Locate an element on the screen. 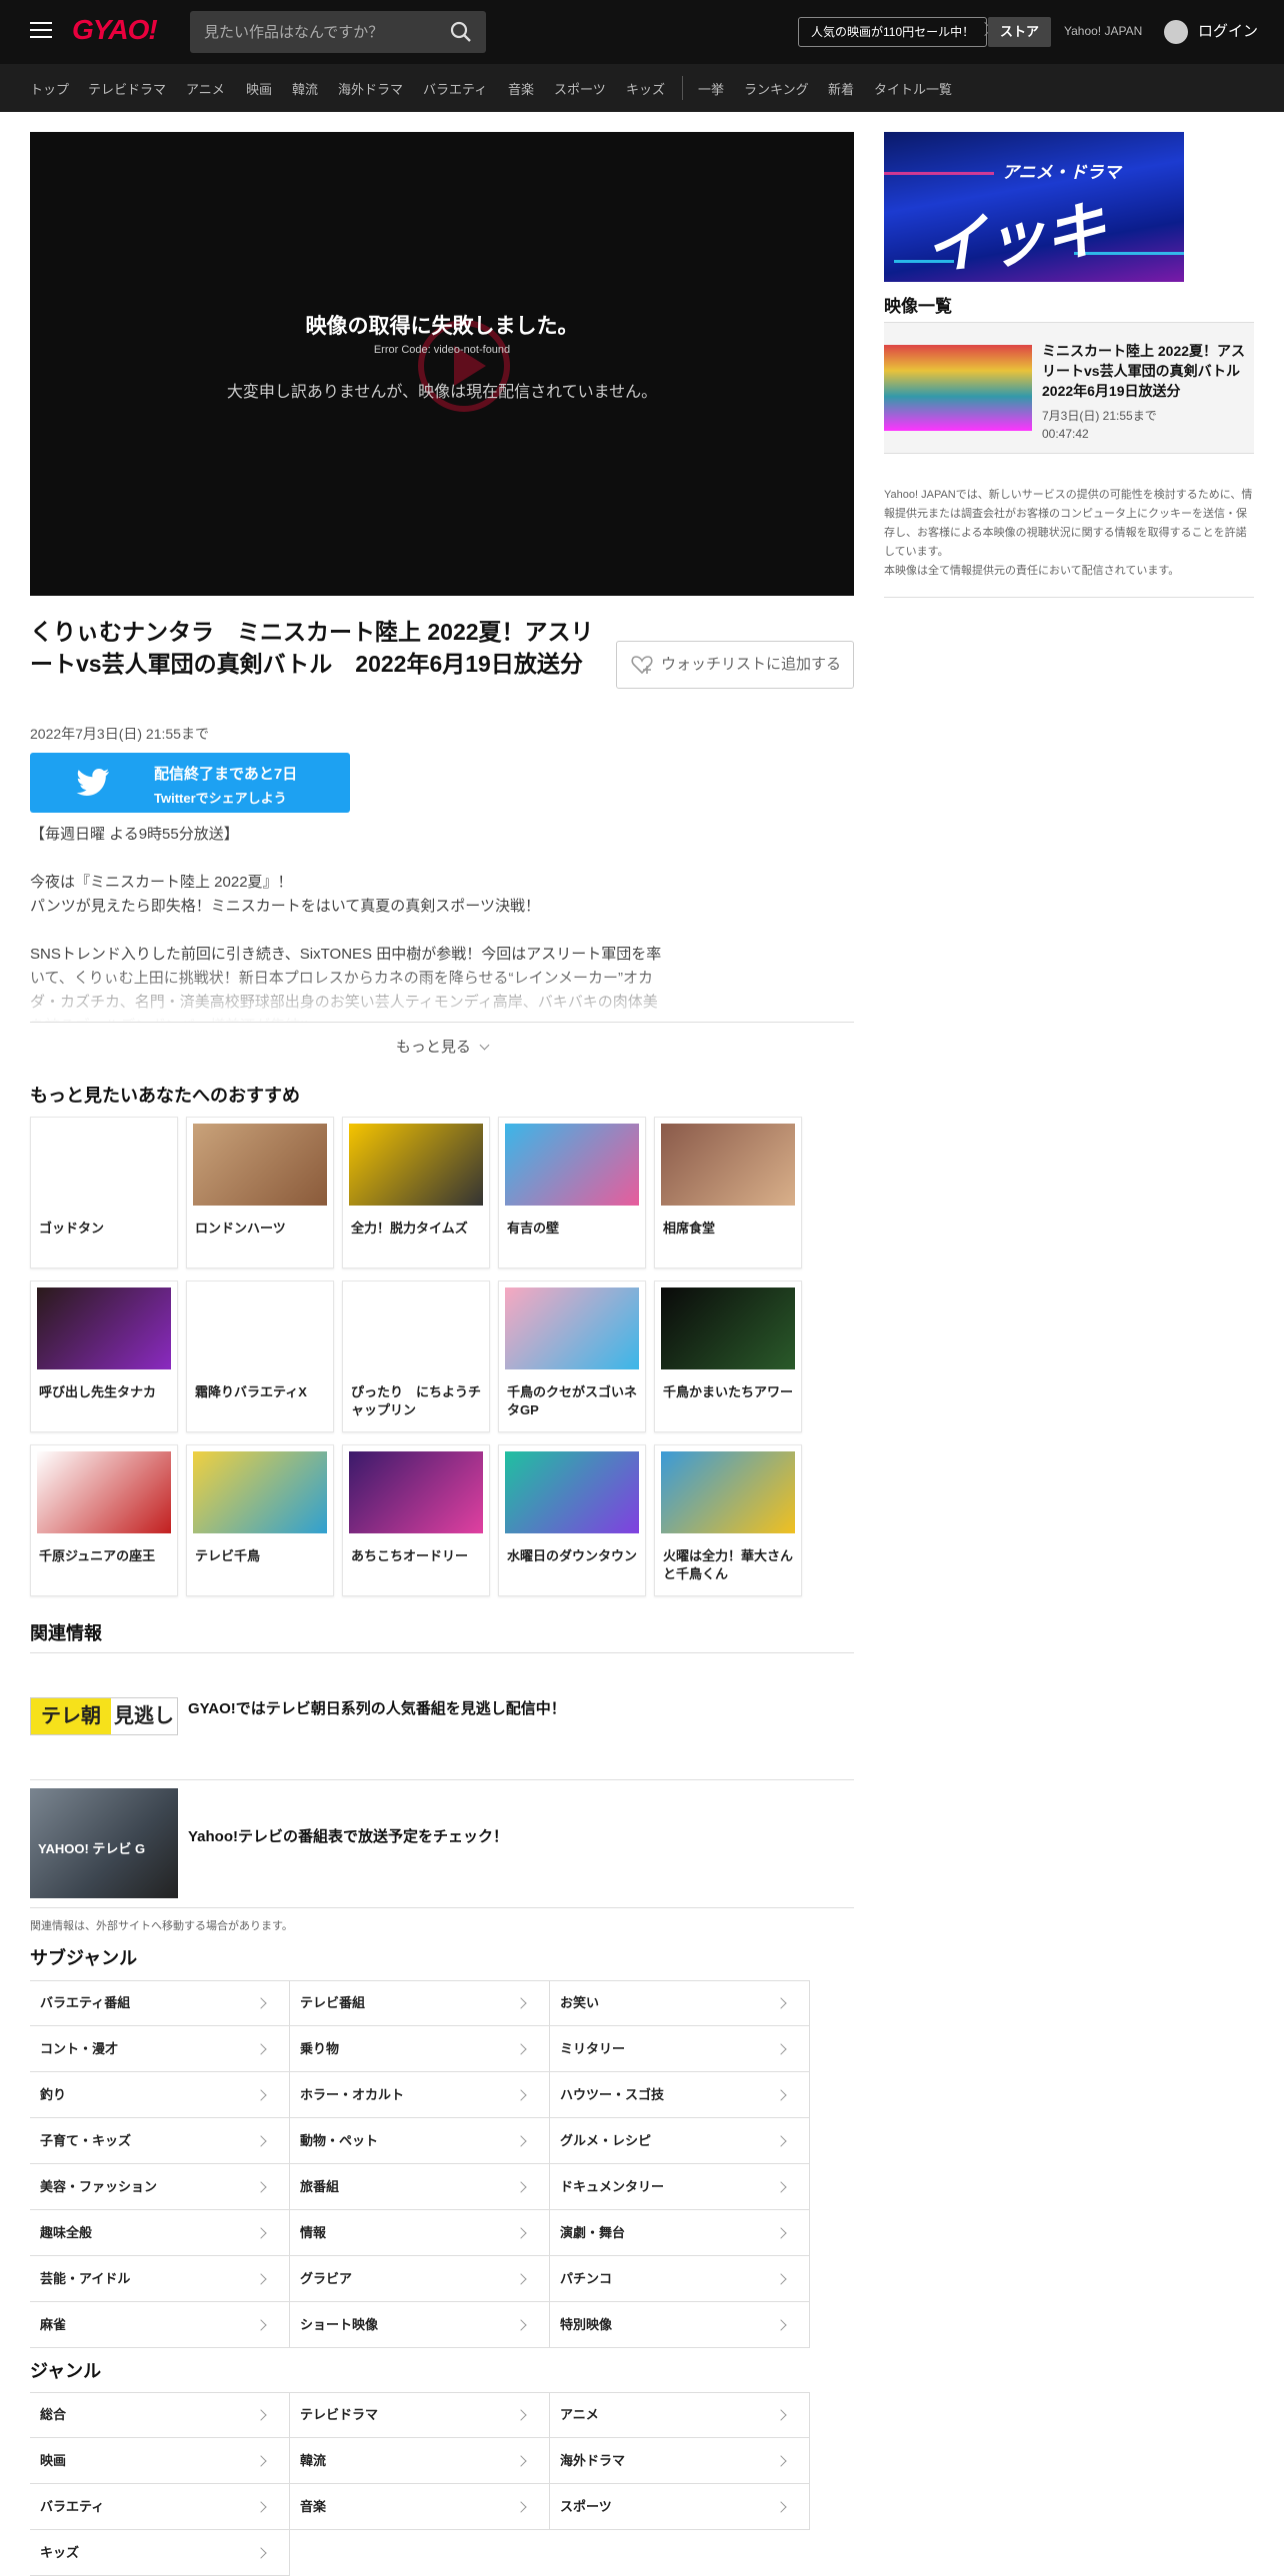 This screenshot has height=2576, width=1284. genre-link: バラエティ番組 is located at coordinates (160, 2003).